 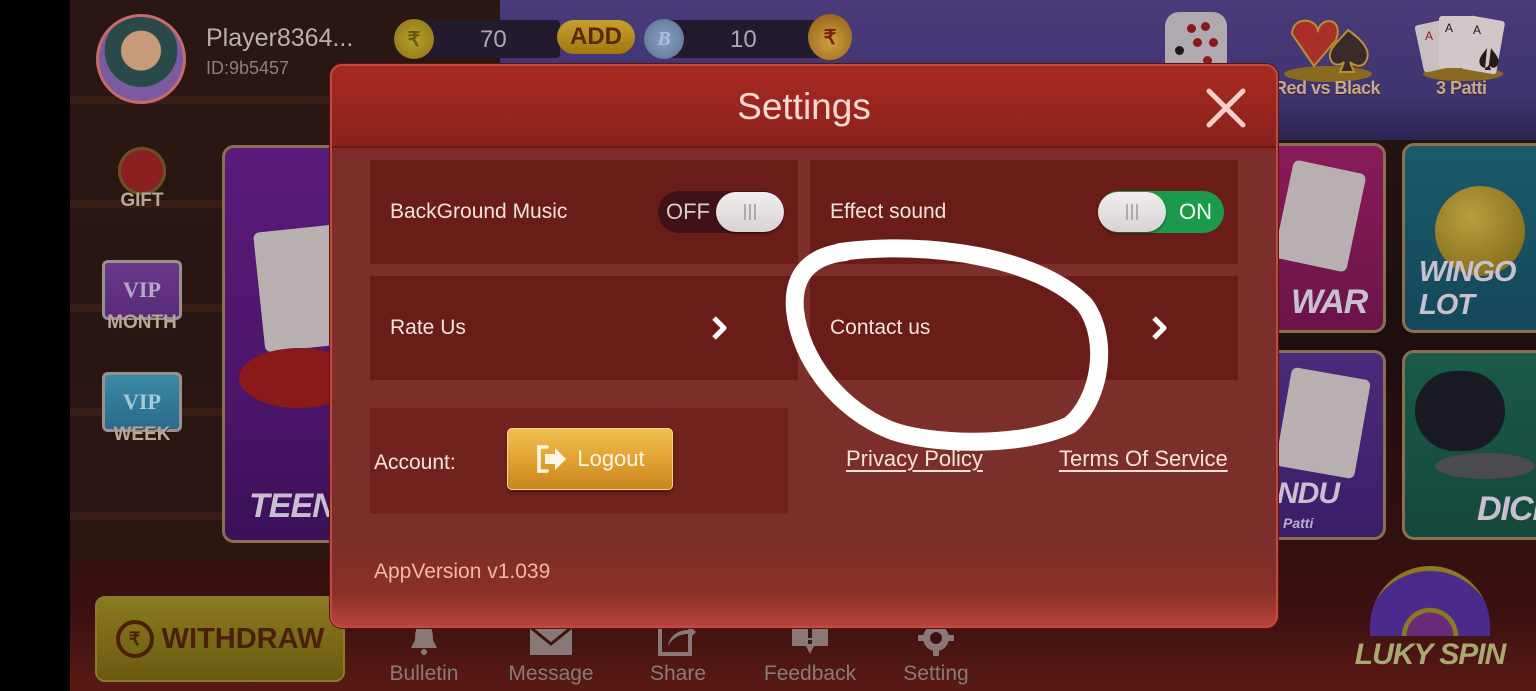 I want to click on game-tile-war: WAR, so click(x=1323, y=238).